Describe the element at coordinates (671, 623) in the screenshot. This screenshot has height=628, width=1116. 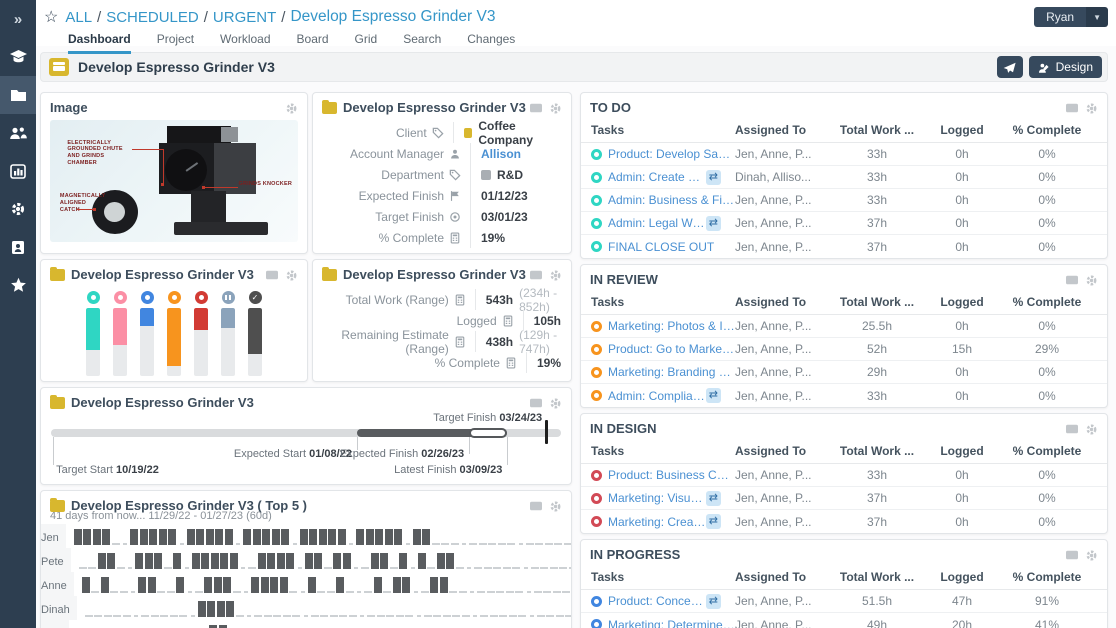
I see `task-link: Marketing: Determine Marketing Channels` at that location.